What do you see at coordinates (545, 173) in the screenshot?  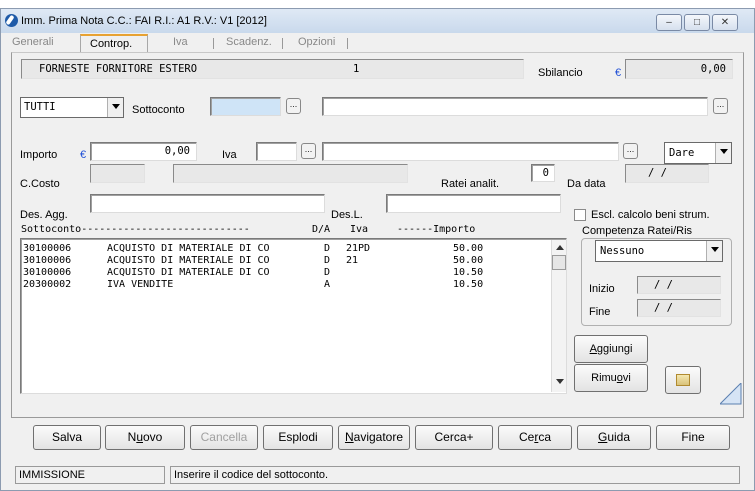 I see `ratei-value: 0` at bounding box center [545, 173].